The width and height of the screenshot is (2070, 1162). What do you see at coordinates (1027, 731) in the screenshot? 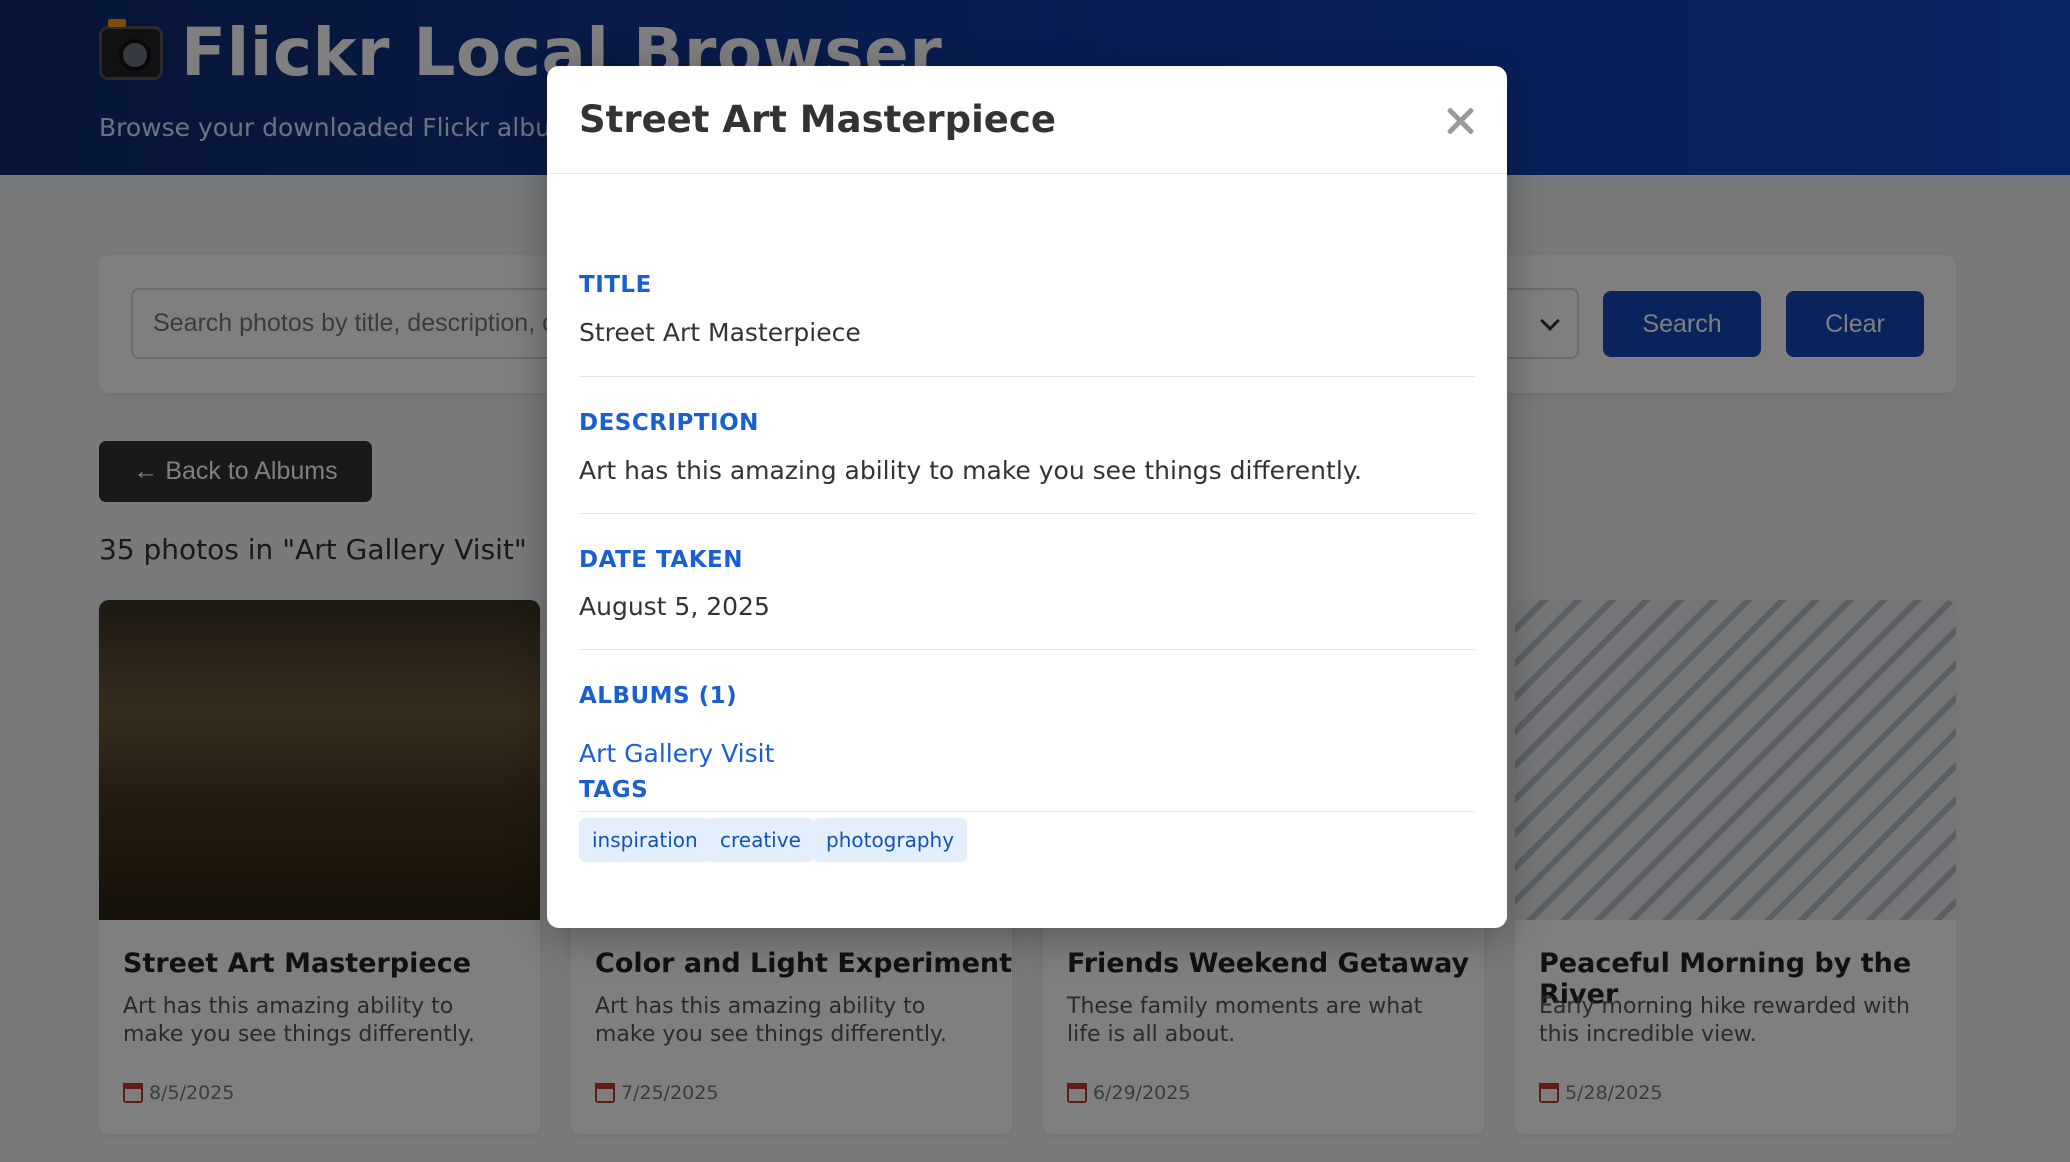
I see `albums-section: ALBUMS (1) Art Gallery Visit` at bounding box center [1027, 731].